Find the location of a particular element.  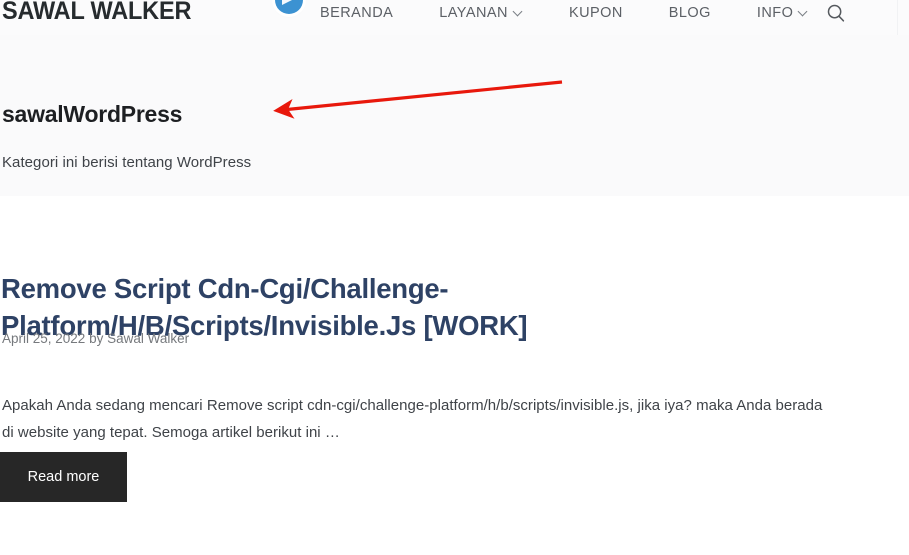

nav-item-layanan: LAYANAN is located at coordinates (481, 13).